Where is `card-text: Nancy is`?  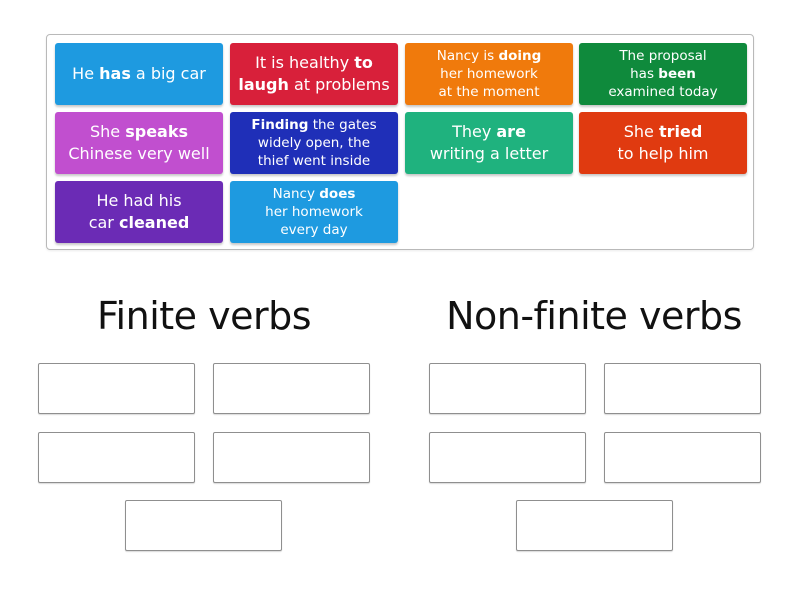 card-text: Nancy is is located at coordinates (467, 56).